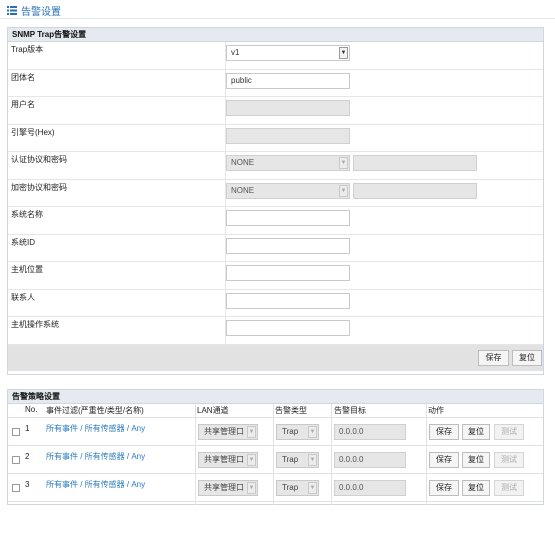 This screenshot has height=539, width=555. What do you see at coordinates (235, 52) in the screenshot?
I see `trap-version-value: v1` at bounding box center [235, 52].